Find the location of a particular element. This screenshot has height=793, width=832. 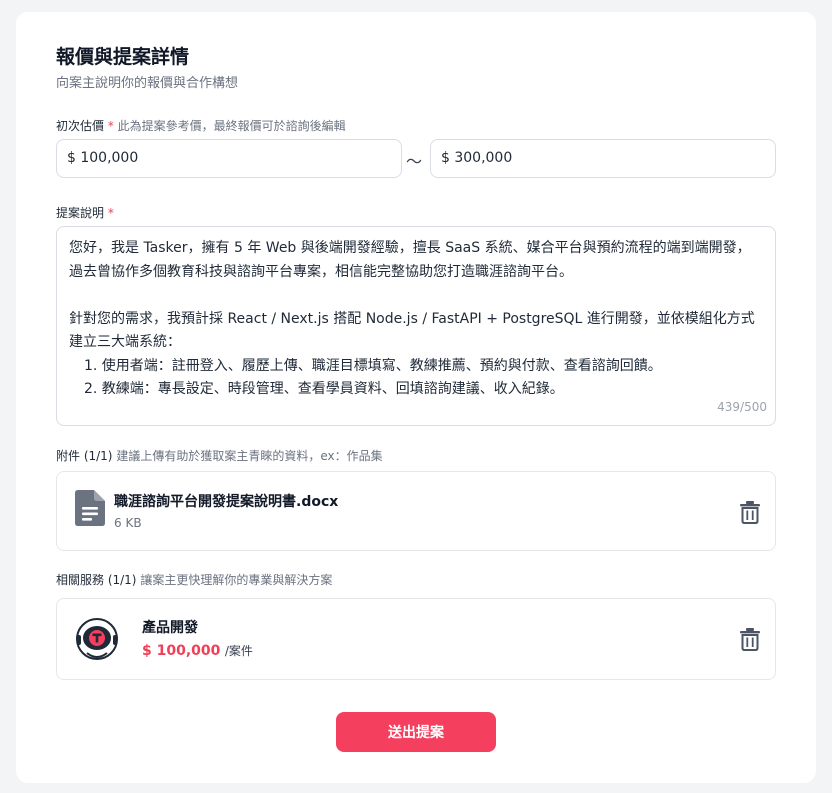

attachments-hint: 建議上傳有助於獲取案主青睞的資料，ex：作品集 is located at coordinates (249, 456).